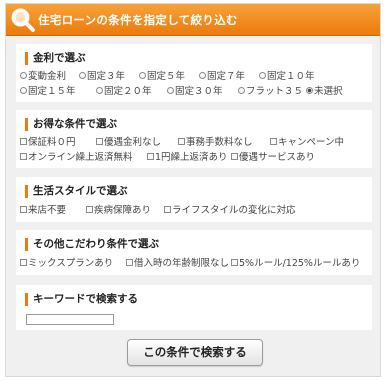  Describe the element at coordinates (128, 143) in the screenshot. I see `checkbox-no-preferential-rate: 優遇金利なし` at that location.